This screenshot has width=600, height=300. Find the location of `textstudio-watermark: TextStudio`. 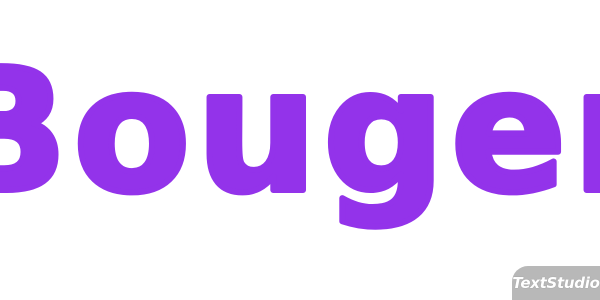

textstudio-watermark: TextStudio is located at coordinates (556, 283).